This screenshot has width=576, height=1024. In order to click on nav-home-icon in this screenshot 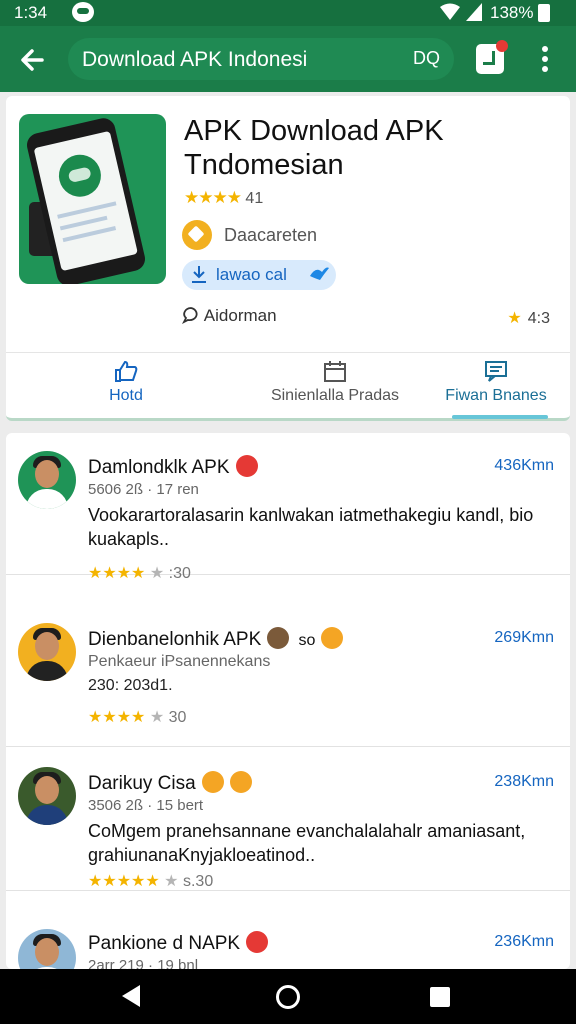, I will do `click(288, 997)`.